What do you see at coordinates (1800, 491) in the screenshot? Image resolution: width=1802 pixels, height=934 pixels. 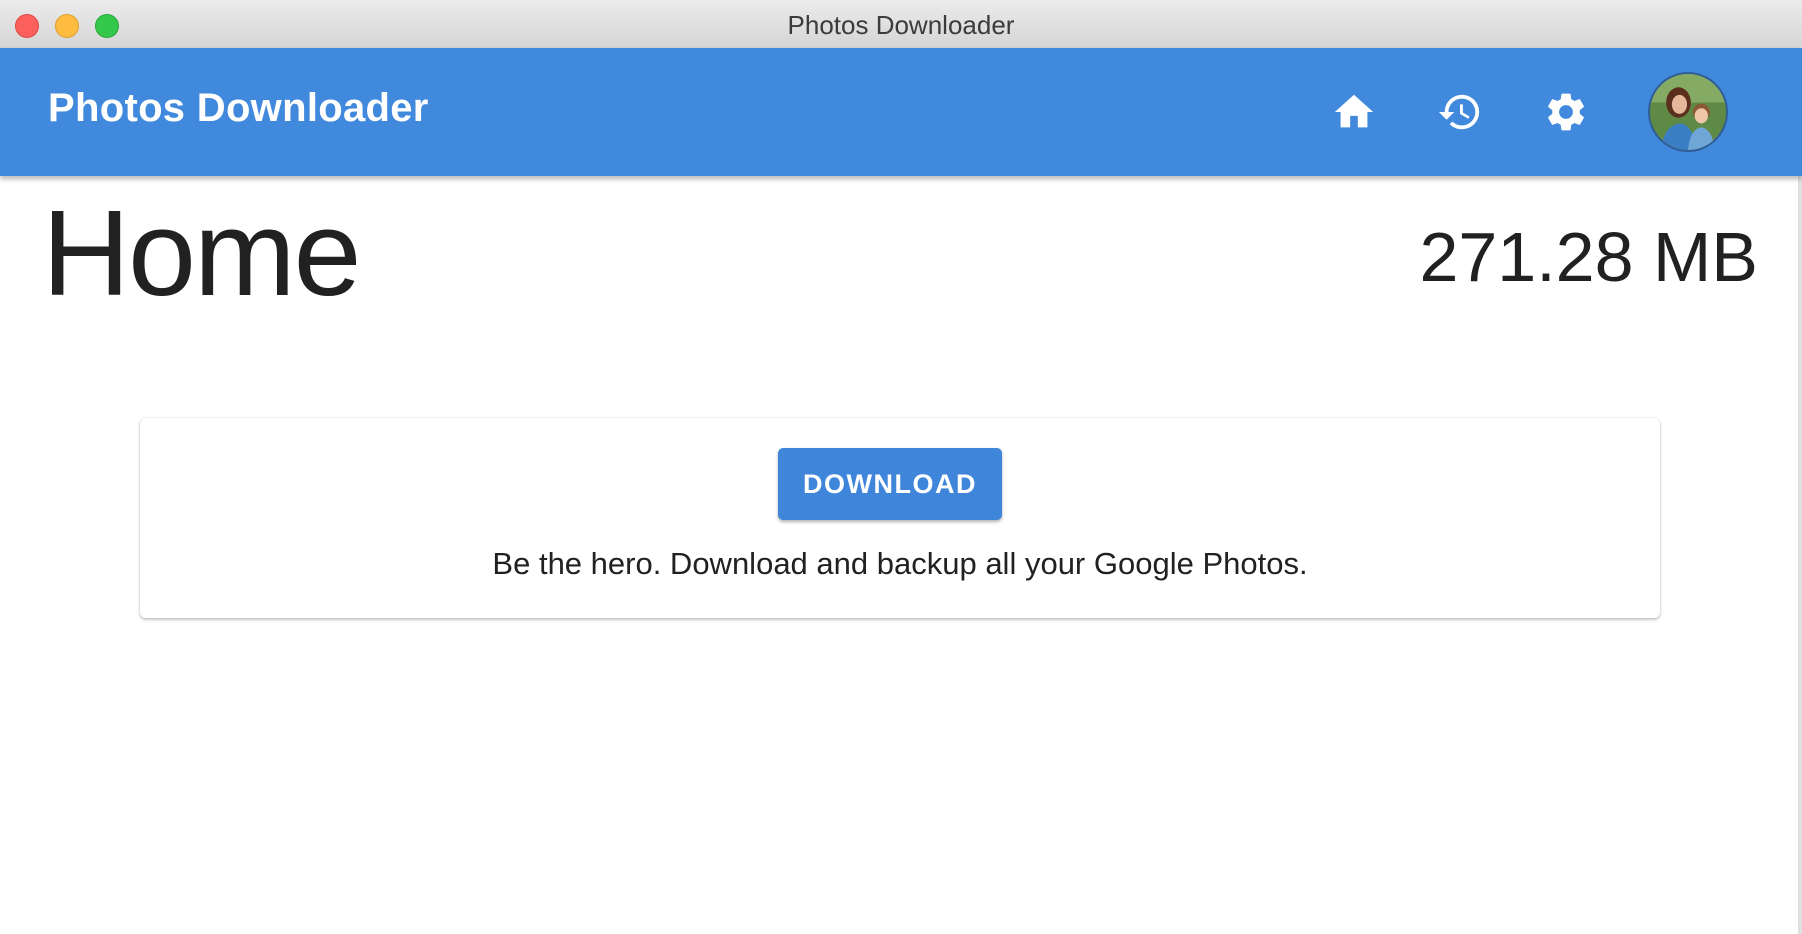 I see `window-edge` at bounding box center [1800, 491].